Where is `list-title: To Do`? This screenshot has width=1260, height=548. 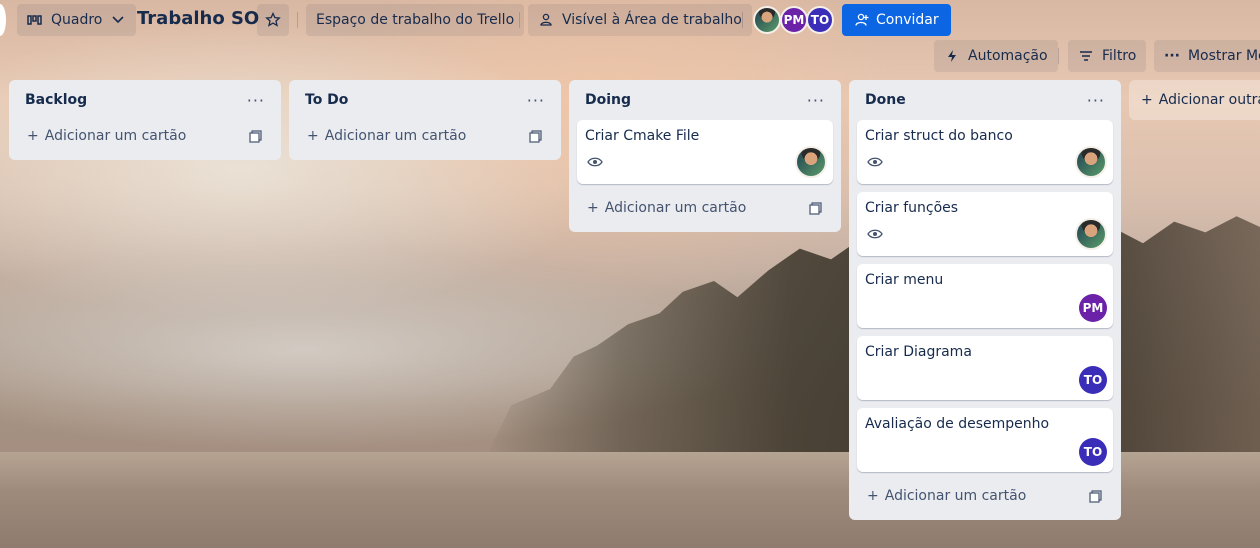
list-title: To Do is located at coordinates (326, 100).